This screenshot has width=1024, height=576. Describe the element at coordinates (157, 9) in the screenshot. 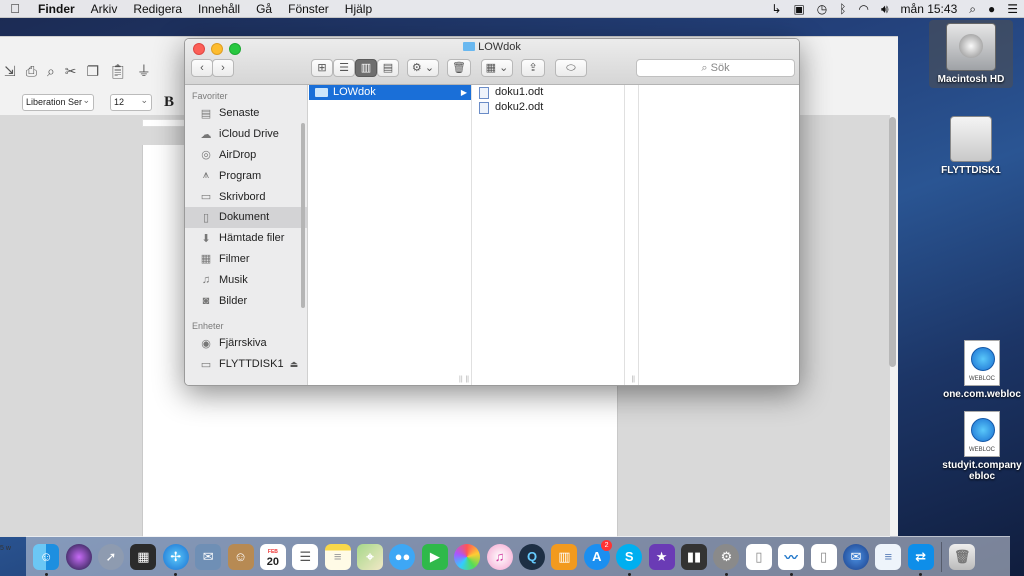

I see `menu-redigera: Redigera` at that location.